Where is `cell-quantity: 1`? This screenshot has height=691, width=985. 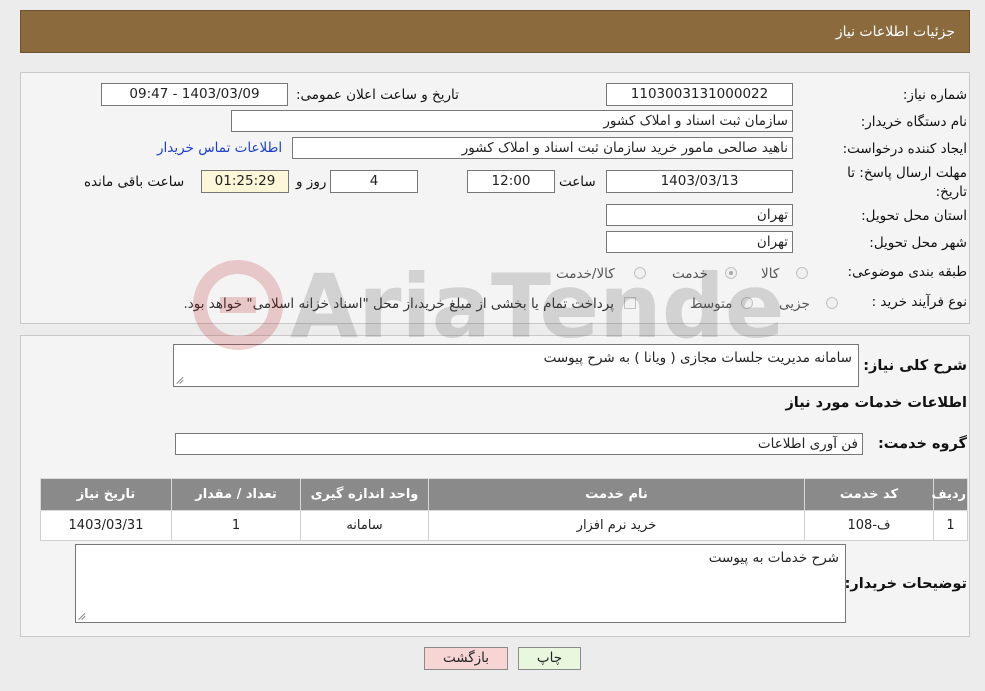
cell-quantity: 1 is located at coordinates (236, 525).